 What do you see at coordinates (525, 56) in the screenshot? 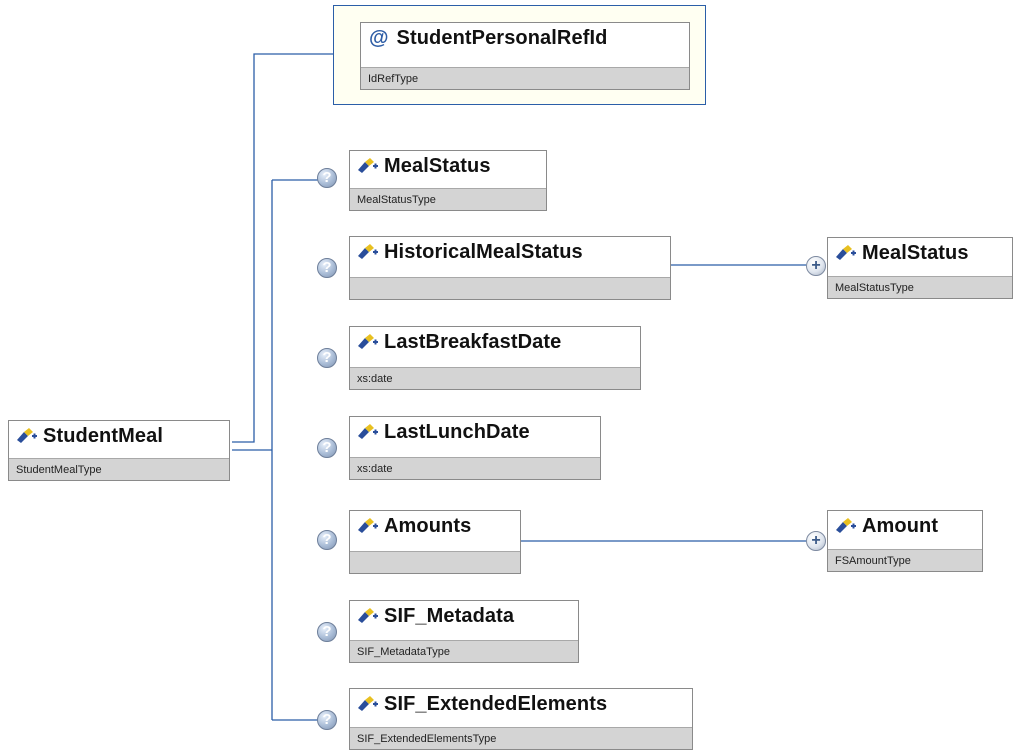
I see `attribute-student-personal-refid: @ StudentPersonalRefId IdRefType` at bounding box center [525, 56].